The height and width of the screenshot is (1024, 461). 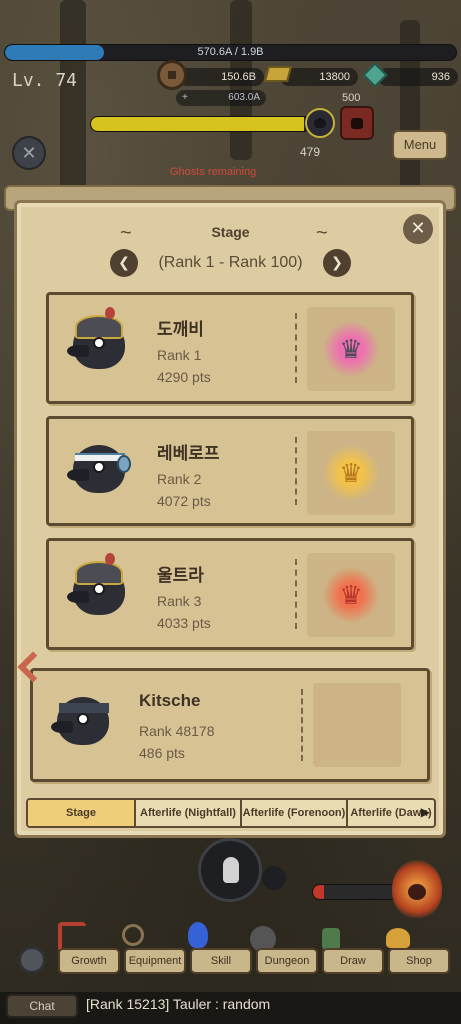 What do you see at coordinates (357, 123) in the screenshot?
I see `boss-challenge-button` at bounding box center [357, 123].